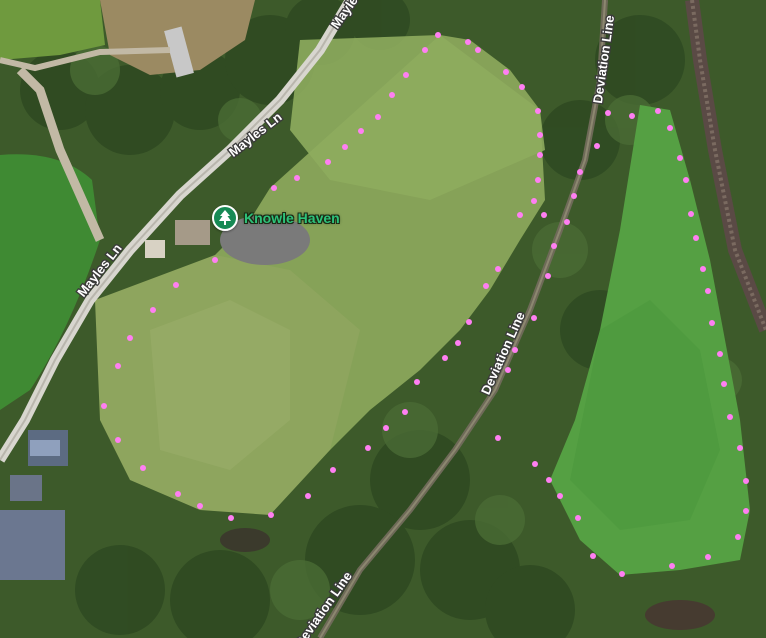 This screenshot has width=766, height=638. What do you see at coordinates (225, 218) in the screenshot?
I see `tree-icon` at bounding box center [225, 218].